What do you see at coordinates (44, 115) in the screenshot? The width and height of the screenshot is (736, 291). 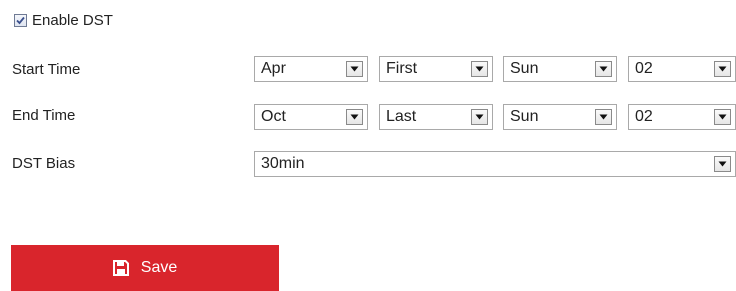 I see `end-time-label: End Time` at bounding box center [44, 115].